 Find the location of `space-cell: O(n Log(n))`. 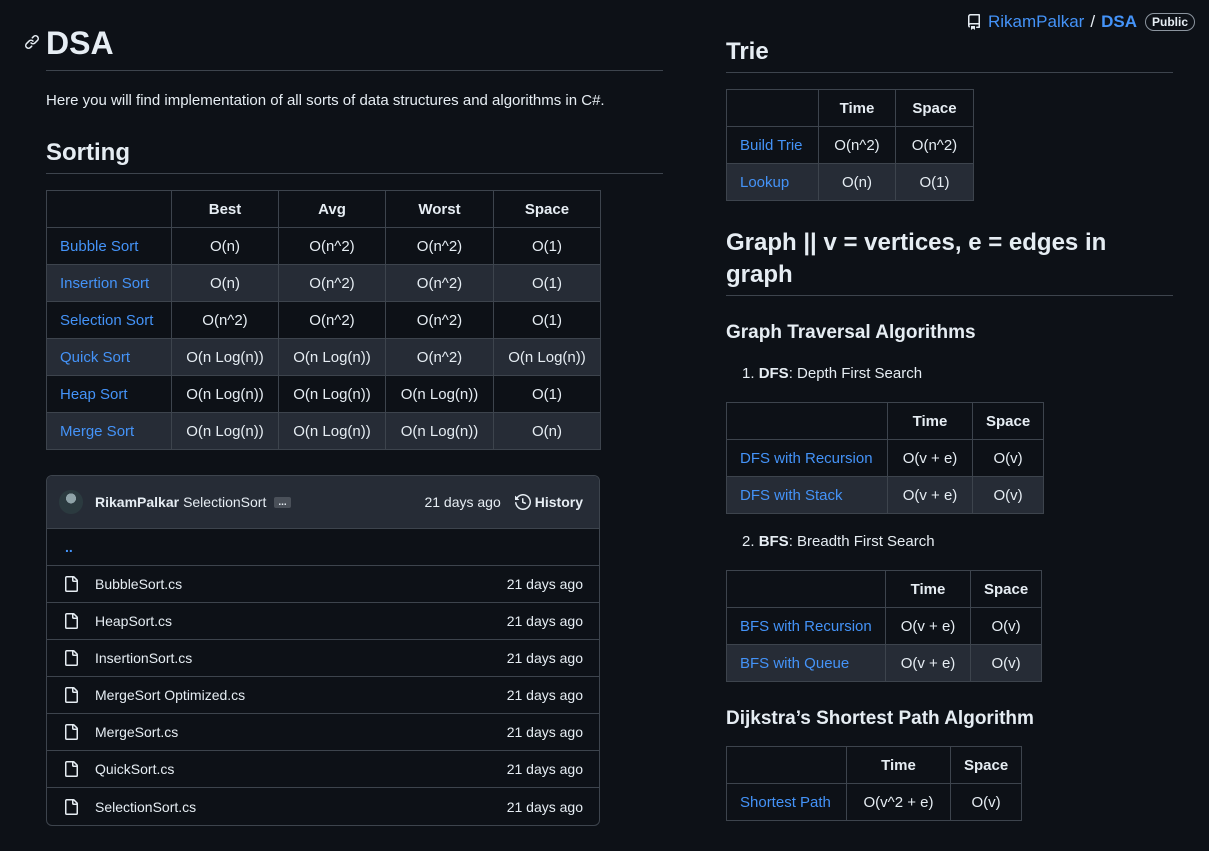

space-cell: O(n Log(n)) is located at coordinates (547, 357).